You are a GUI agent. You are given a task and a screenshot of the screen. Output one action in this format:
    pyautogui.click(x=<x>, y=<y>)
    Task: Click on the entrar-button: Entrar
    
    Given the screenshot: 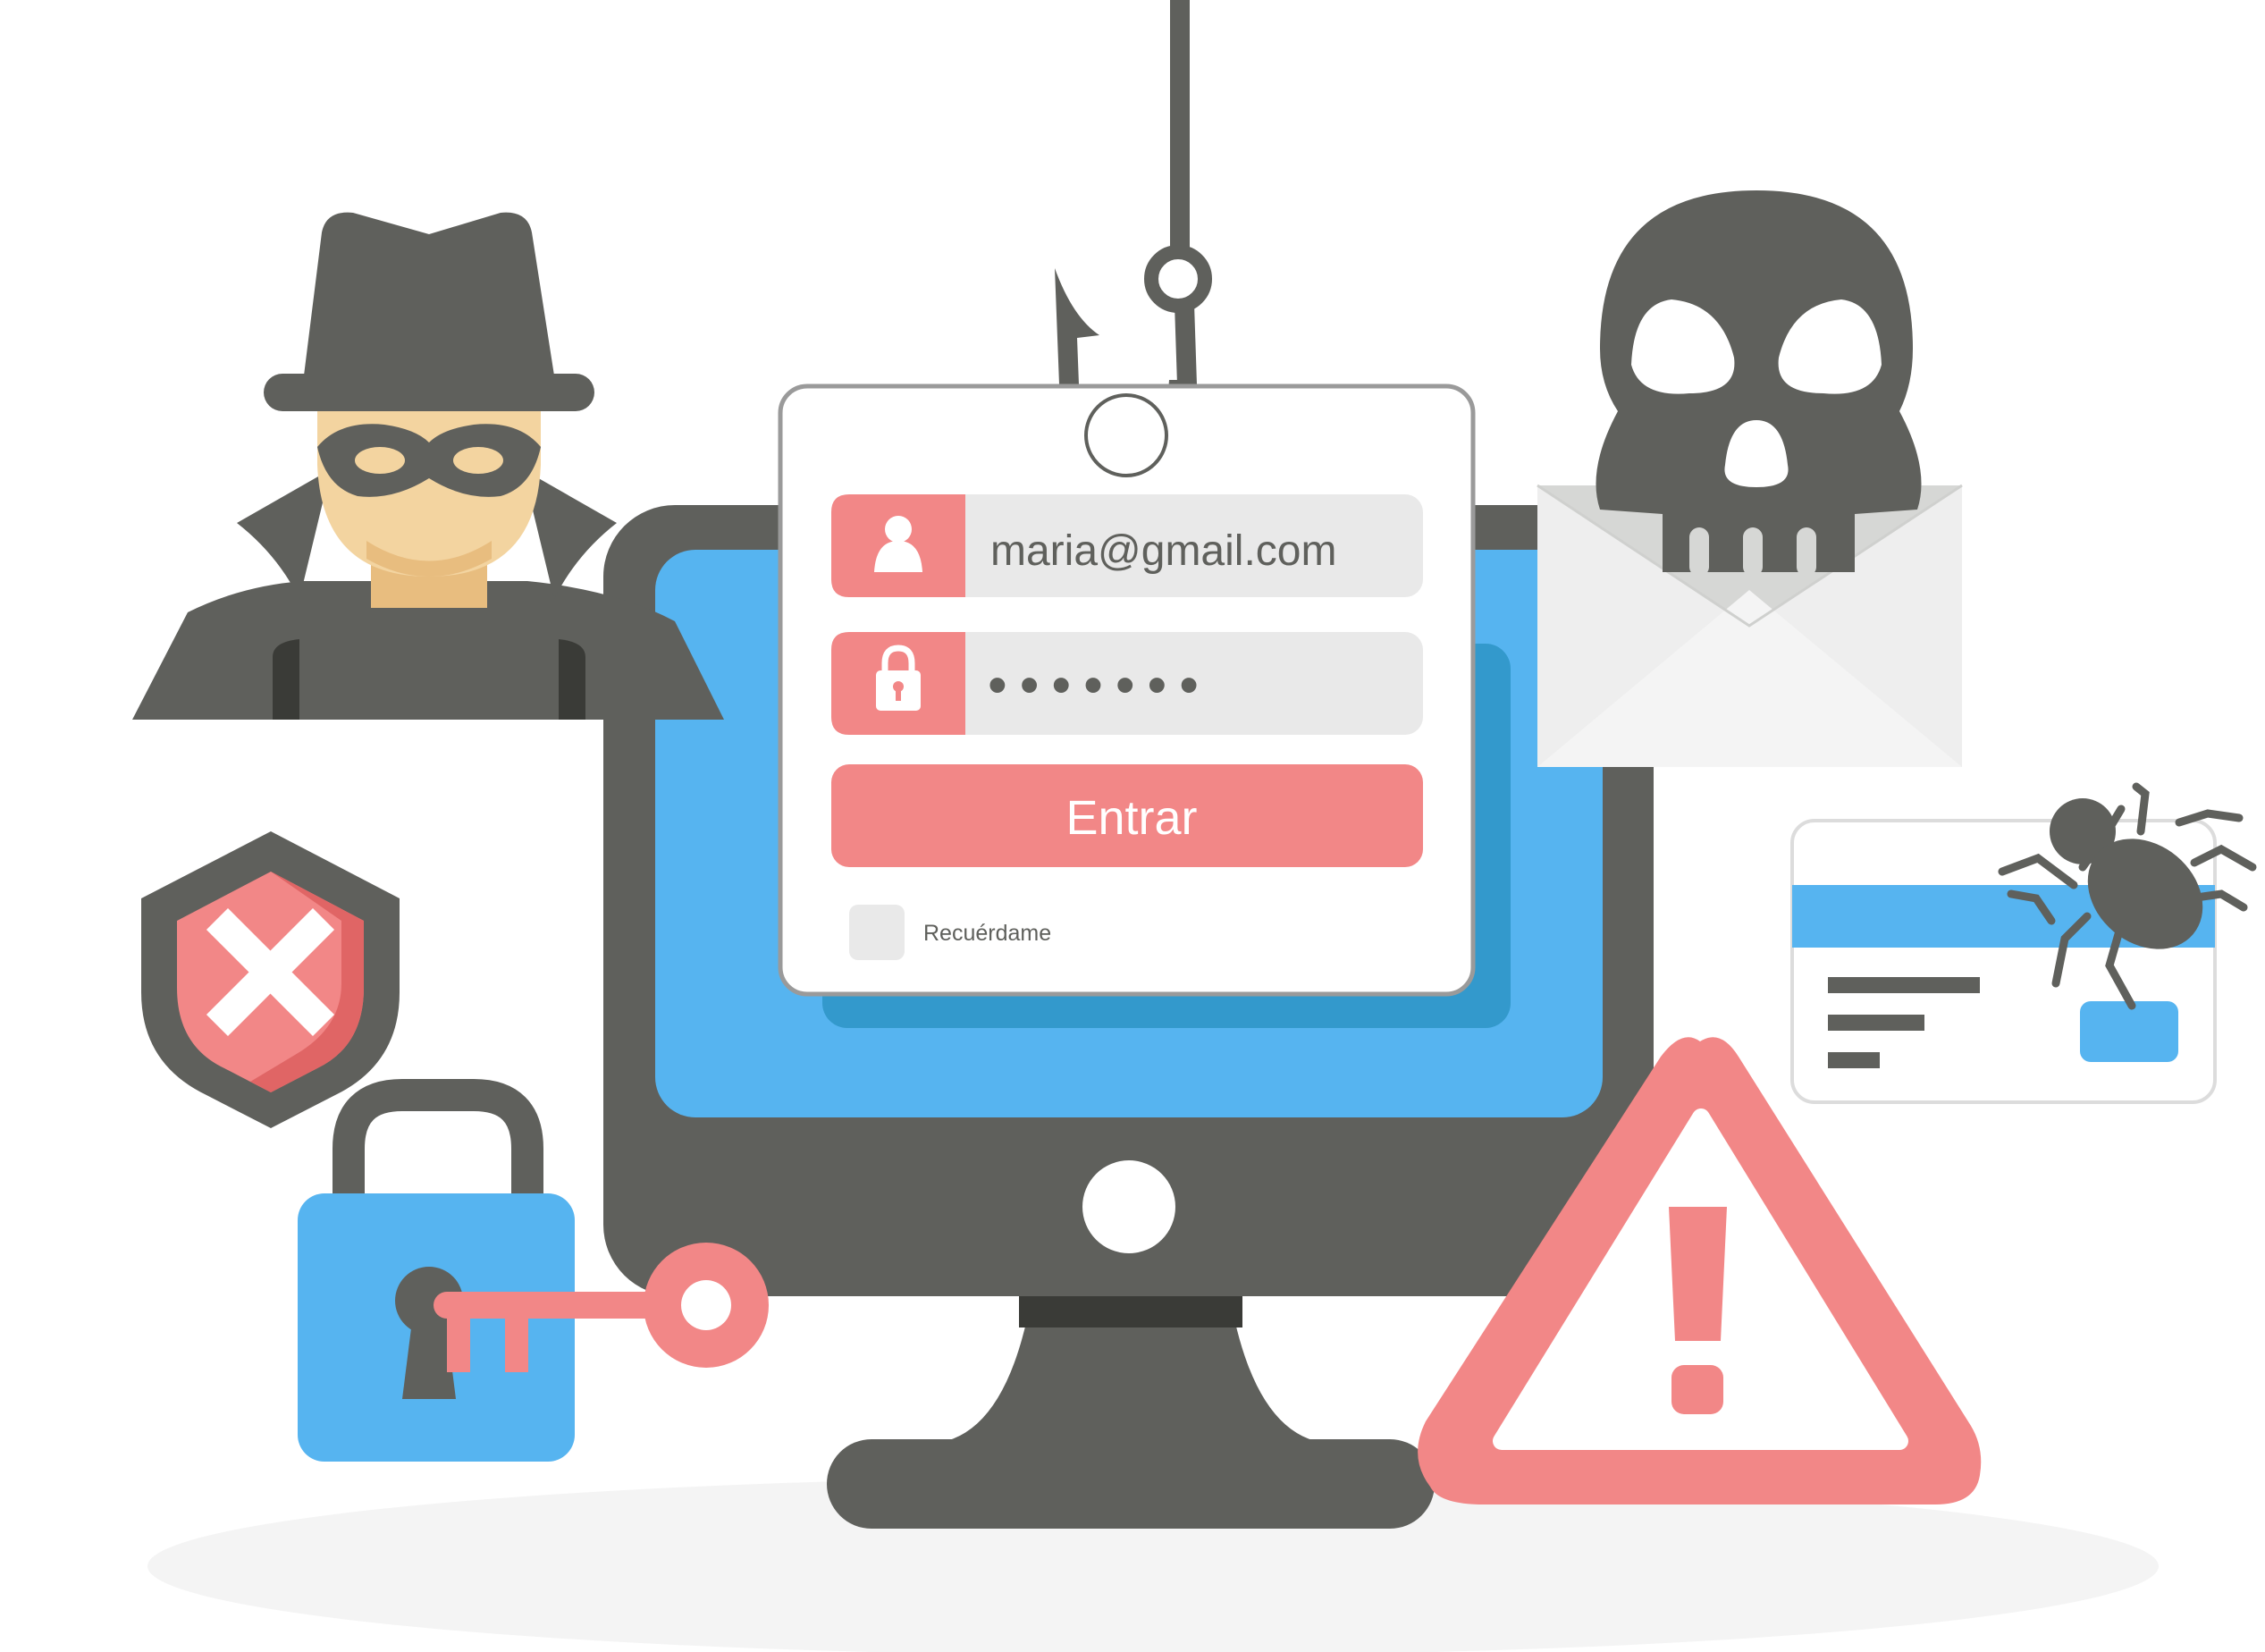 What is the action you would take?
    pyautogui.click(x=1127, y=815)
    